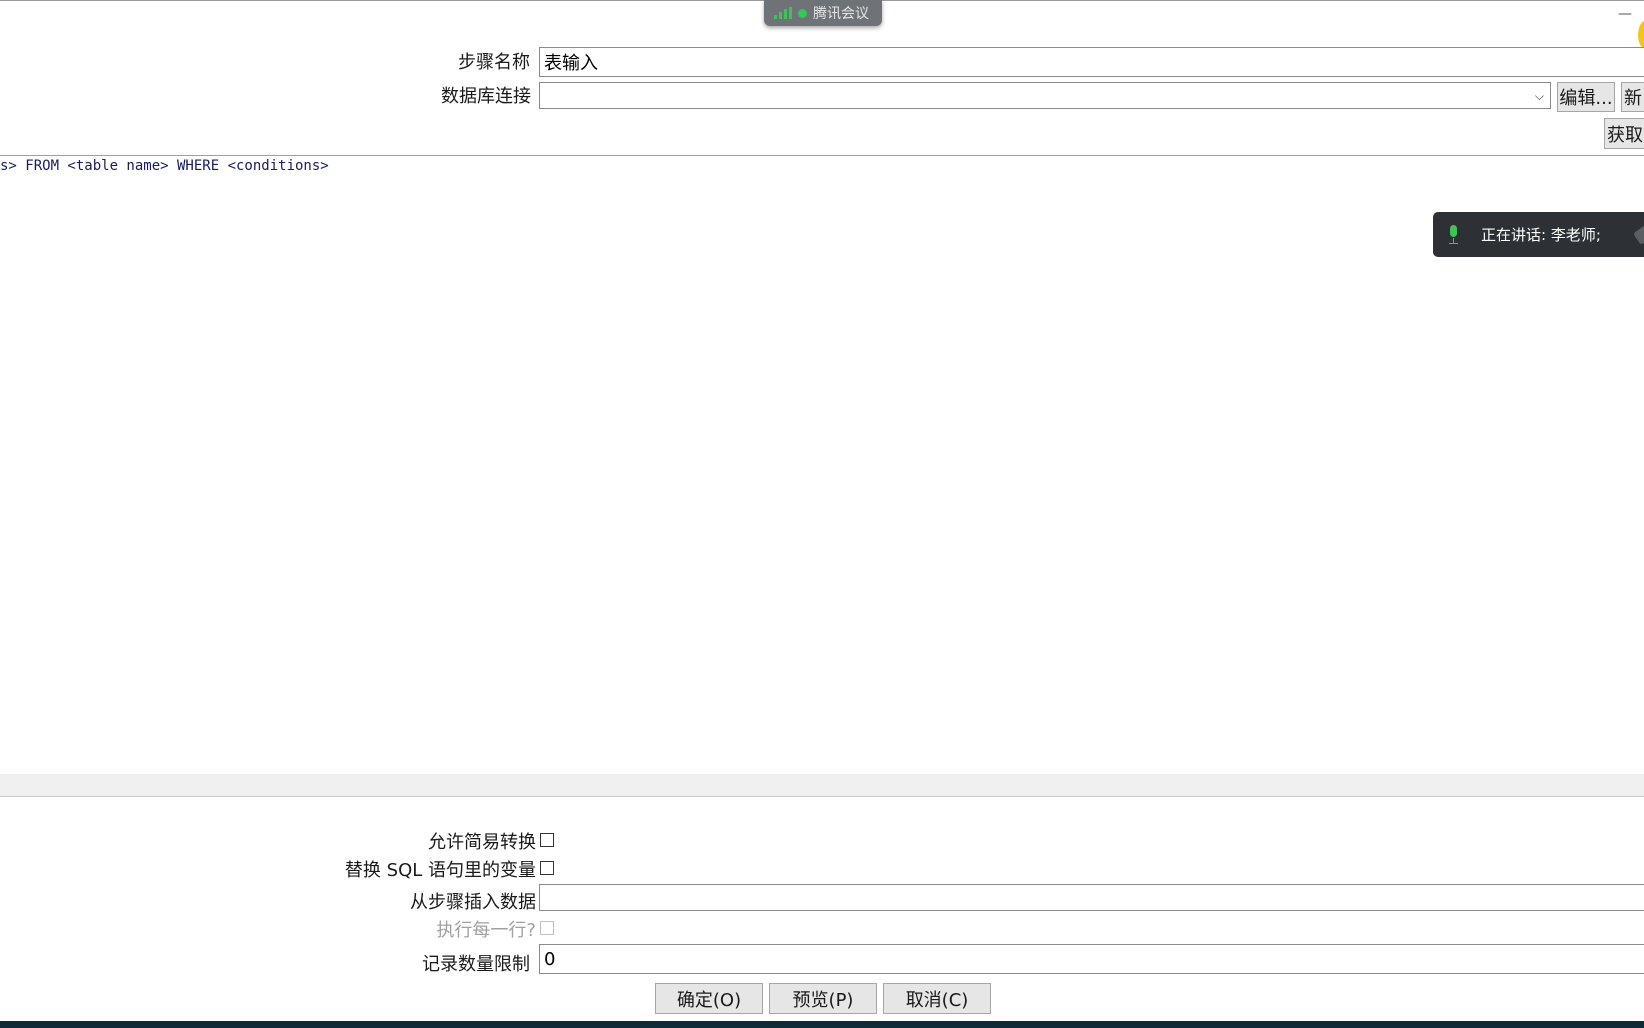 The image size is (1644, 1028). What do you see at coordinates (473, 902) in the screenshot?
I see `insert-from-step-label: 从步骤插入数据` at bounding box center [473, 902].